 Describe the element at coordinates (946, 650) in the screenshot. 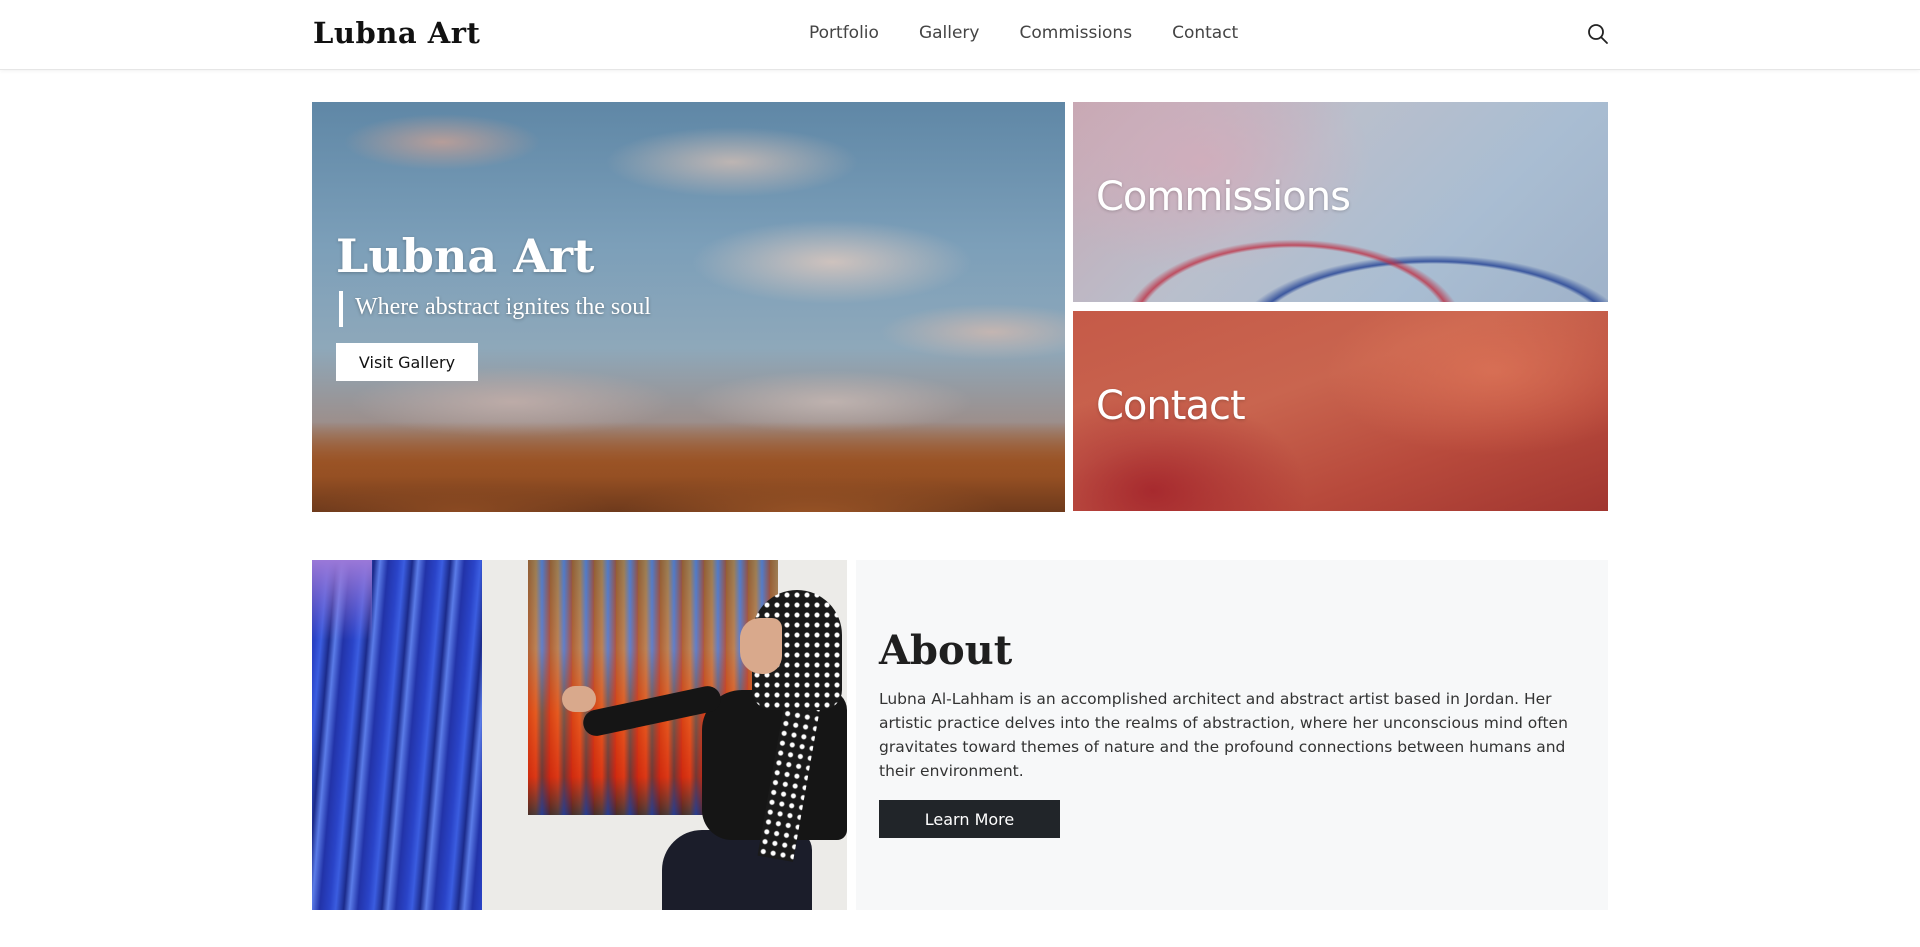

I see `about-title: About` at that location.